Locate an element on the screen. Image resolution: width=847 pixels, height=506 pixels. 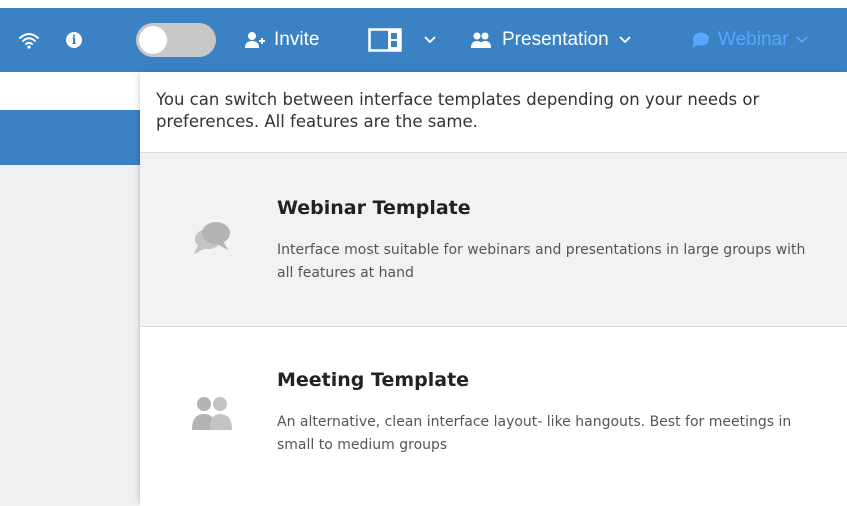
toggle-knob is located at coordinates (153, 40).